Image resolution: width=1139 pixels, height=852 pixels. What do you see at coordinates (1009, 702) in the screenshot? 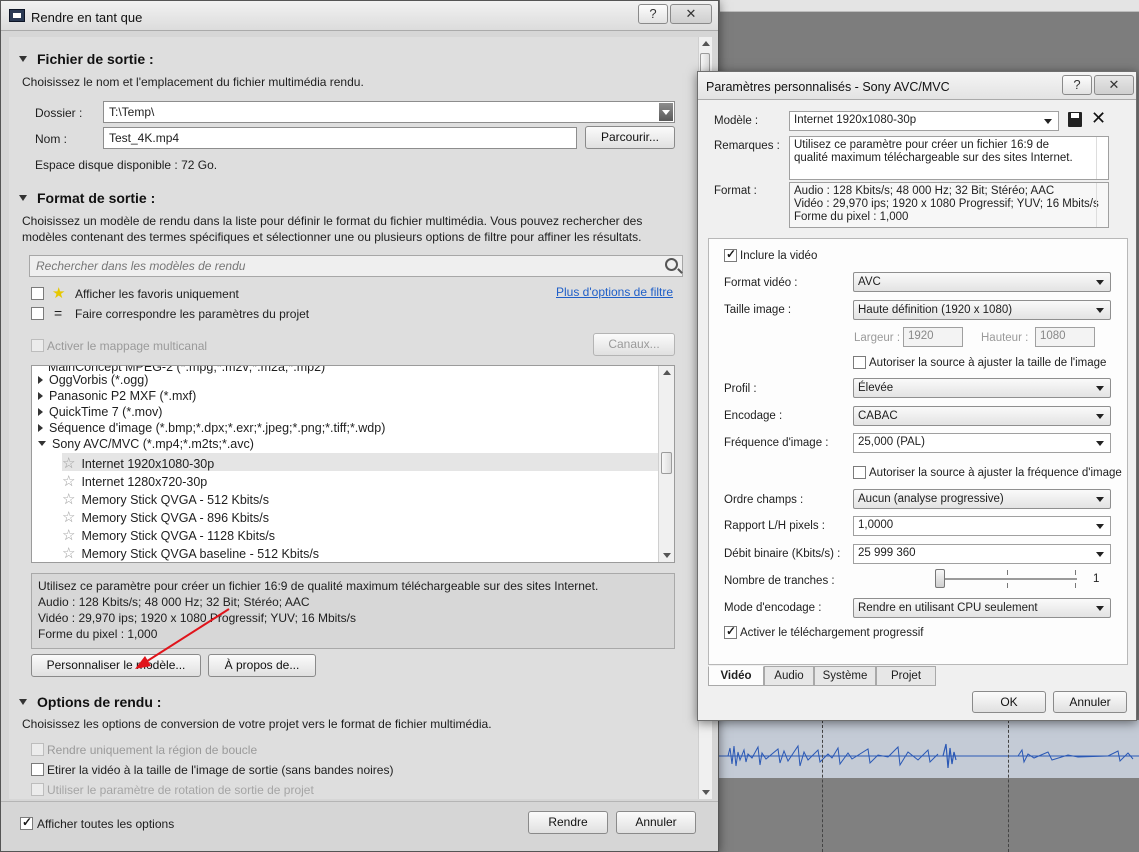
I see `ok-button: OK` at bounding box center [1009, 702].